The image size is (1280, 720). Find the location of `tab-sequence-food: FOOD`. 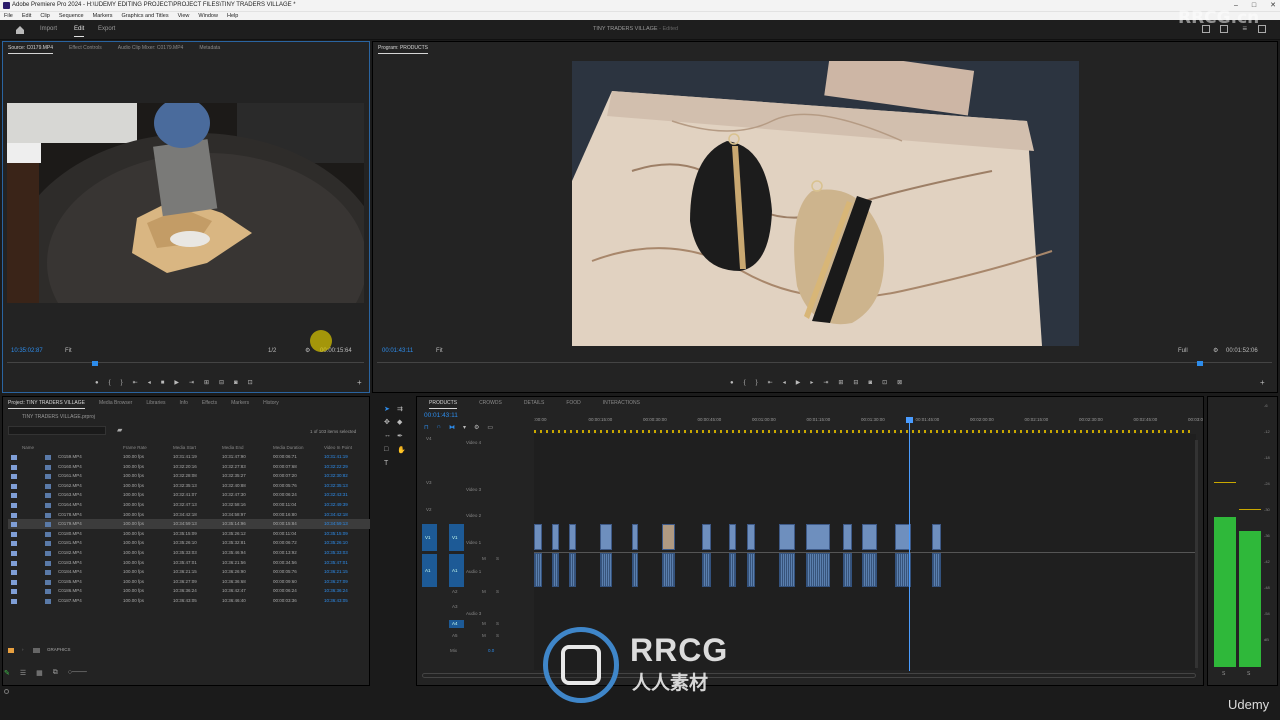

tab-sequence-food: FOOD is located at coordinates (573, 403).